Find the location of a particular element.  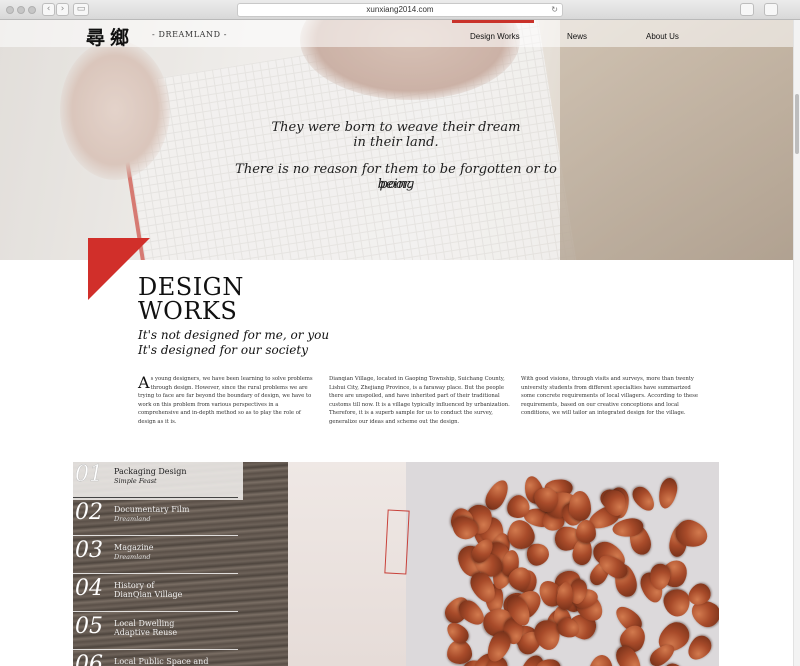

back-icon: ‹ is located at coordinates (48, 9).